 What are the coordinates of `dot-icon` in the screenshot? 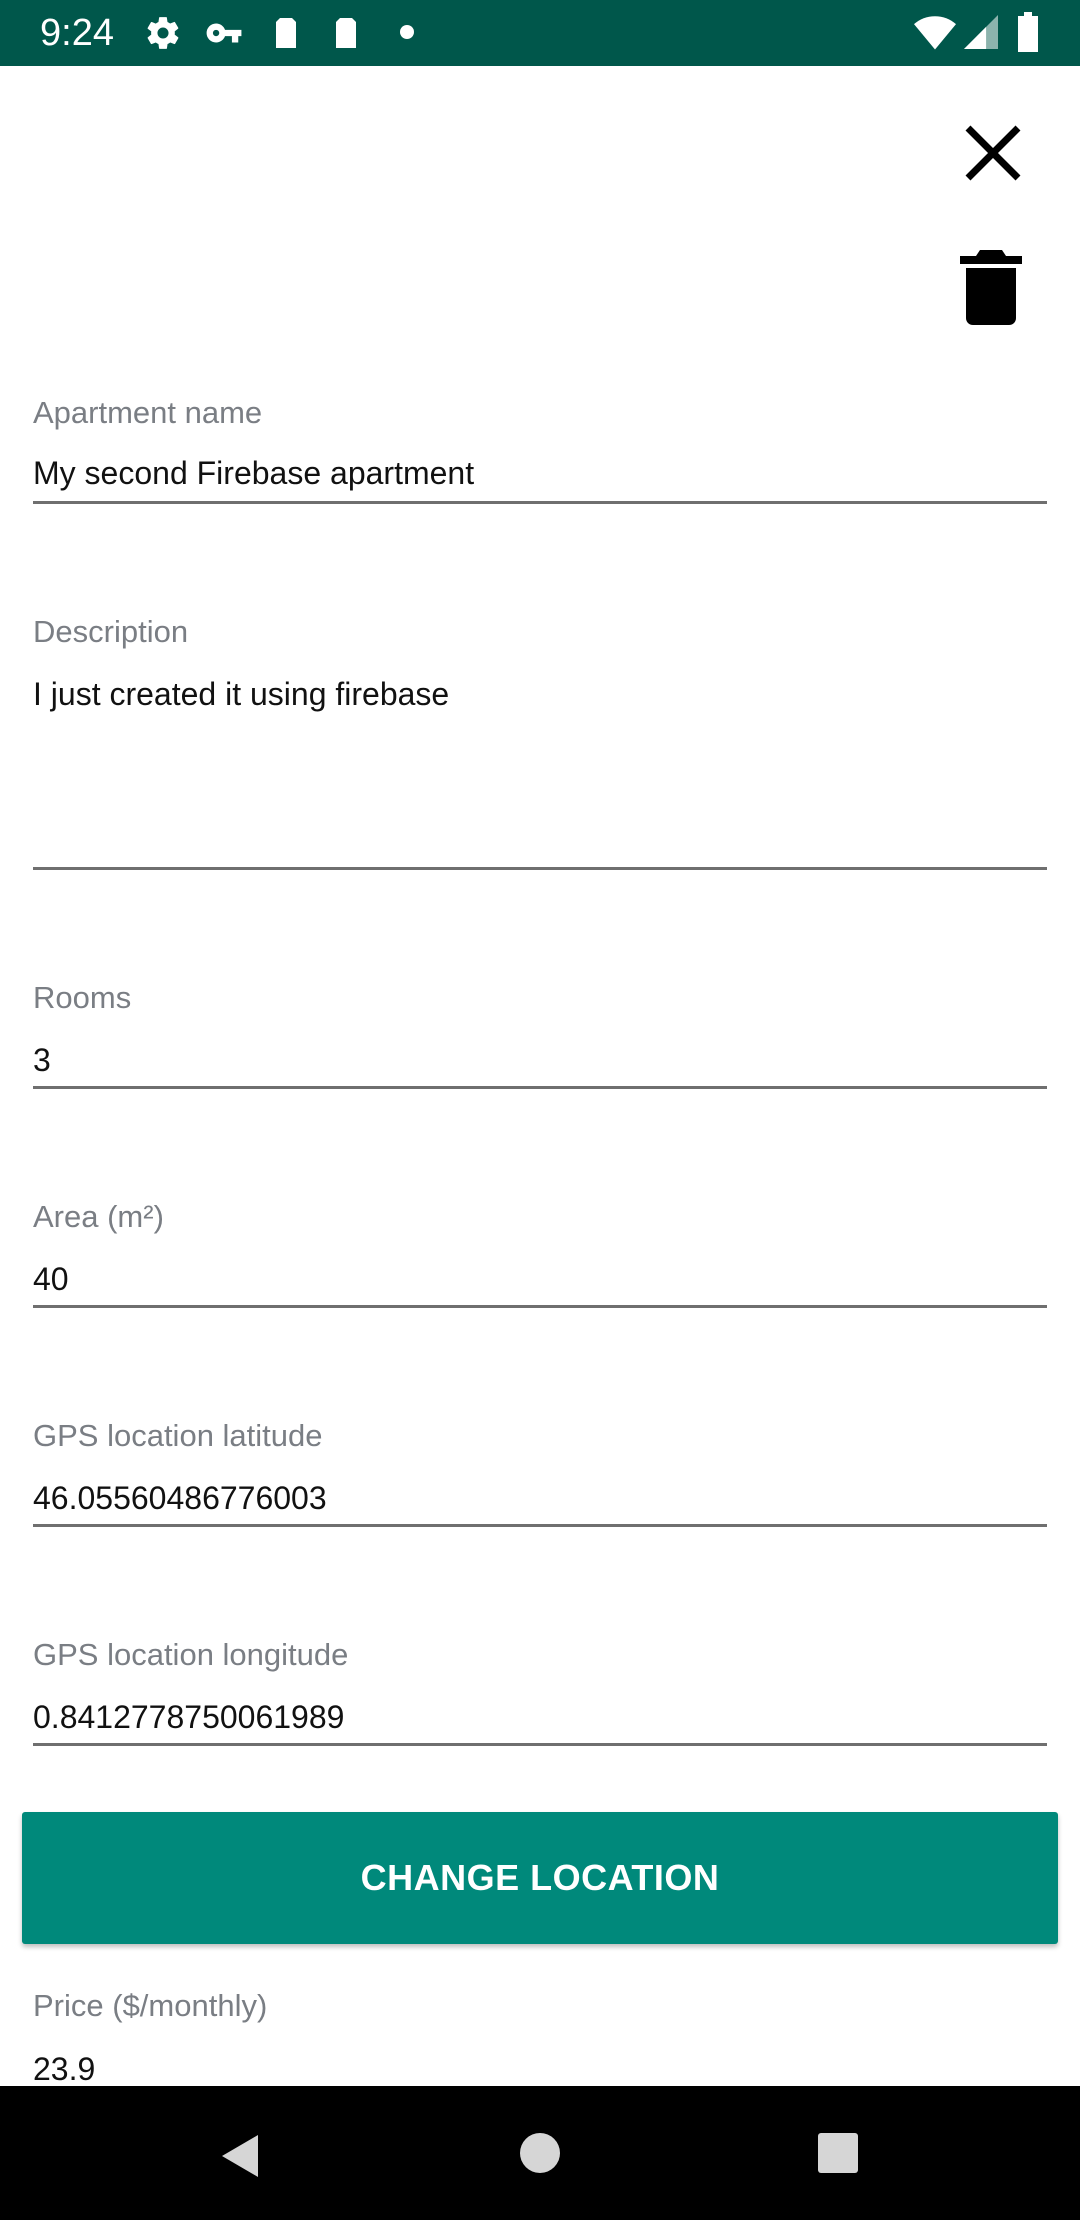 It's located at (407, 32).